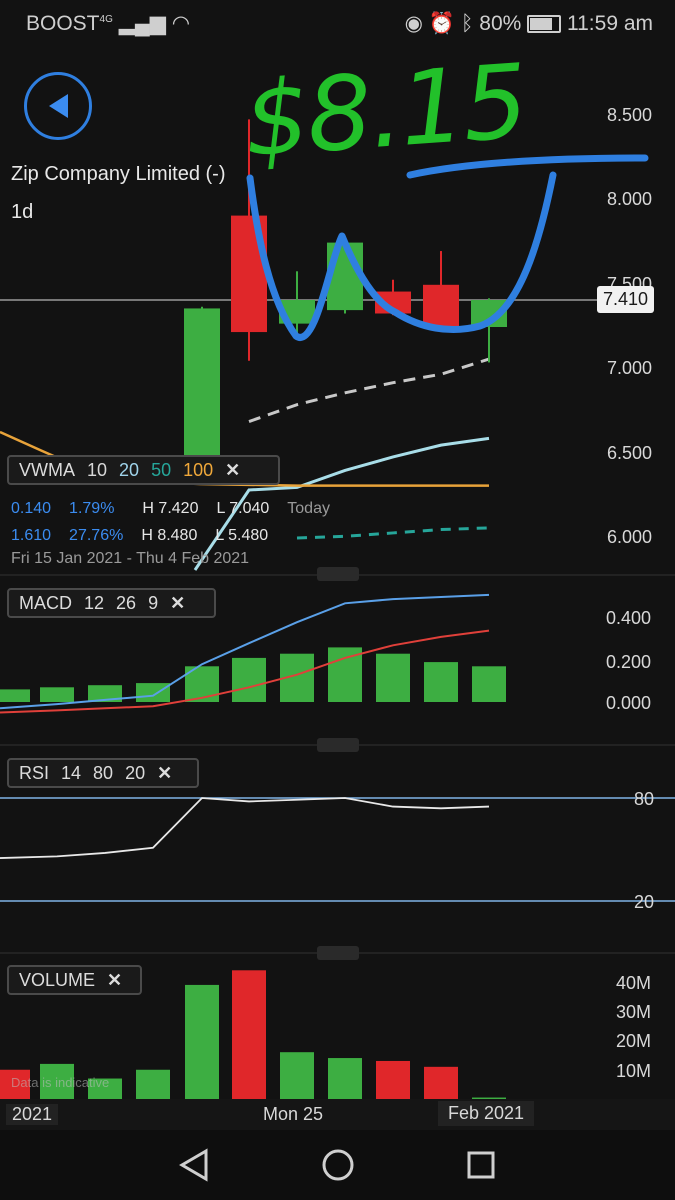 This screenshot has width=675, height=1200. What do you see at coordinates (633, 1071) in the screenshot?
I see `volume-axis-label: 10M` at bounding box center [633, 1071].